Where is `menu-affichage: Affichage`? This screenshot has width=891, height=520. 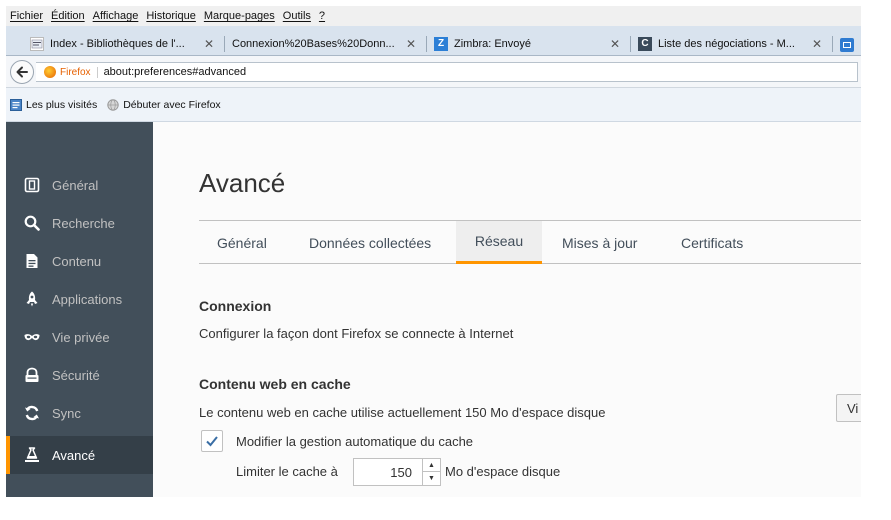 menu-affichage: Affichage is located at coordinates (116, 16).